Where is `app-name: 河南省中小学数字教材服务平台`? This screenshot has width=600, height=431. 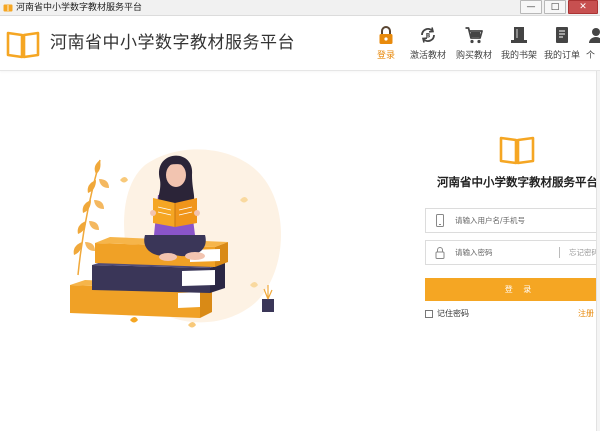
app-name: 河南省中小学数字教材服务平台 is located at coordinates (172, 43).